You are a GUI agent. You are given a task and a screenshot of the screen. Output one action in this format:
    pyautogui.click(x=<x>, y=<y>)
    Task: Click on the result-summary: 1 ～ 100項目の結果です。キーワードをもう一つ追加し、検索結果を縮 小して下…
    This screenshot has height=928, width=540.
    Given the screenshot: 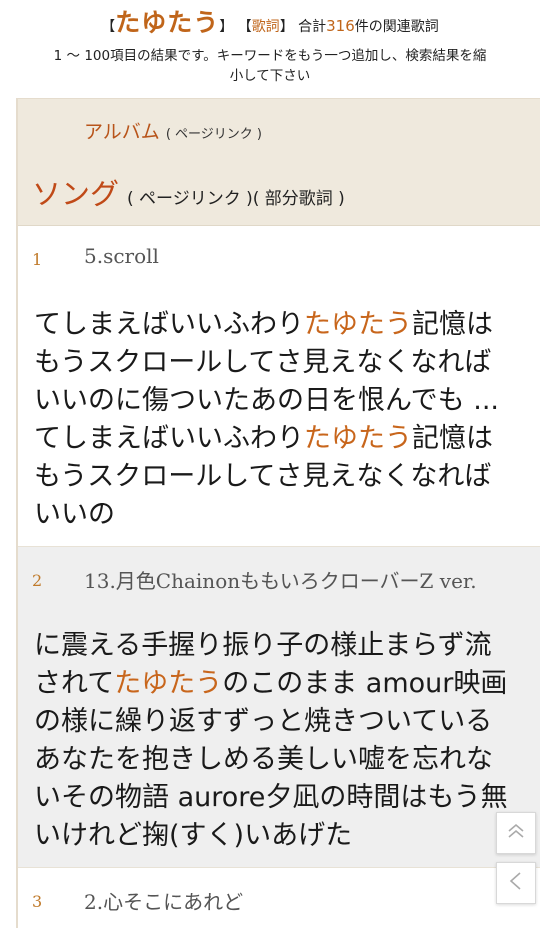 What is the action you would take?
    pyautogui.click(x=270, y=65)
    